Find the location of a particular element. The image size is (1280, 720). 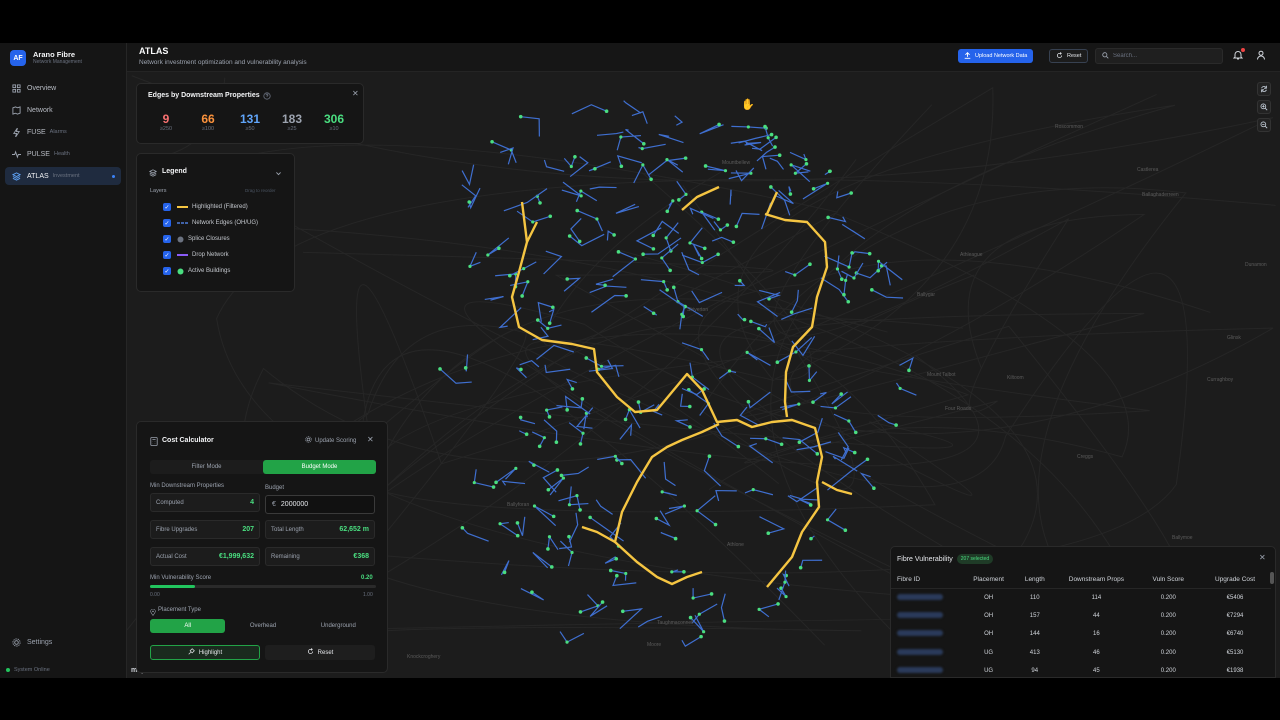

table-row: UG 413 46 0.200 €5130 is located at coordinates (1081, 653).